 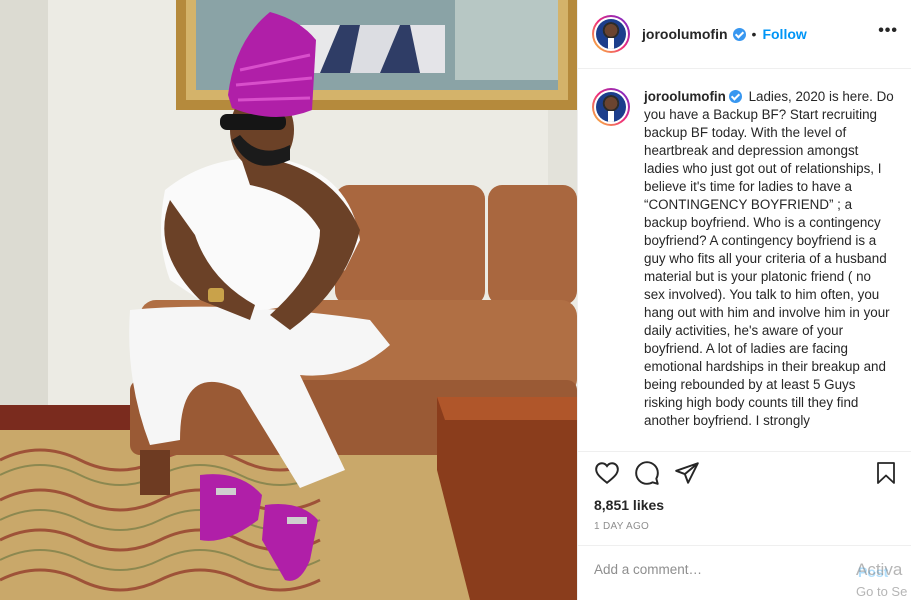 What do you see at coordinates (873, 572) in the screenshot?
I see `post-comment-button: Post` at bounding box center [873, 572].